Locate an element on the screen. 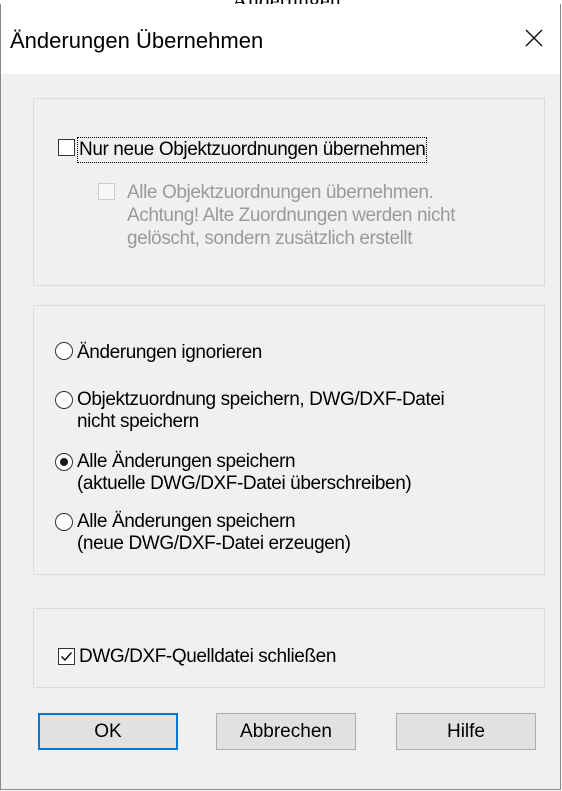 This screenshot has height=791, width=562. checkmark-icon is located at coordinates (66, 657).